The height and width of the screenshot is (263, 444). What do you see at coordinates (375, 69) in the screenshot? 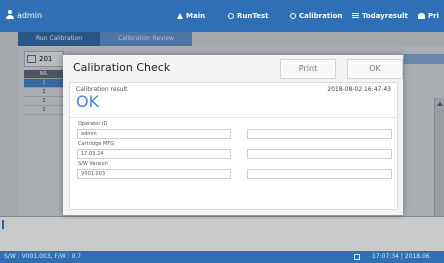
I see `ok-button: OK` at bounding box center [375, 69].